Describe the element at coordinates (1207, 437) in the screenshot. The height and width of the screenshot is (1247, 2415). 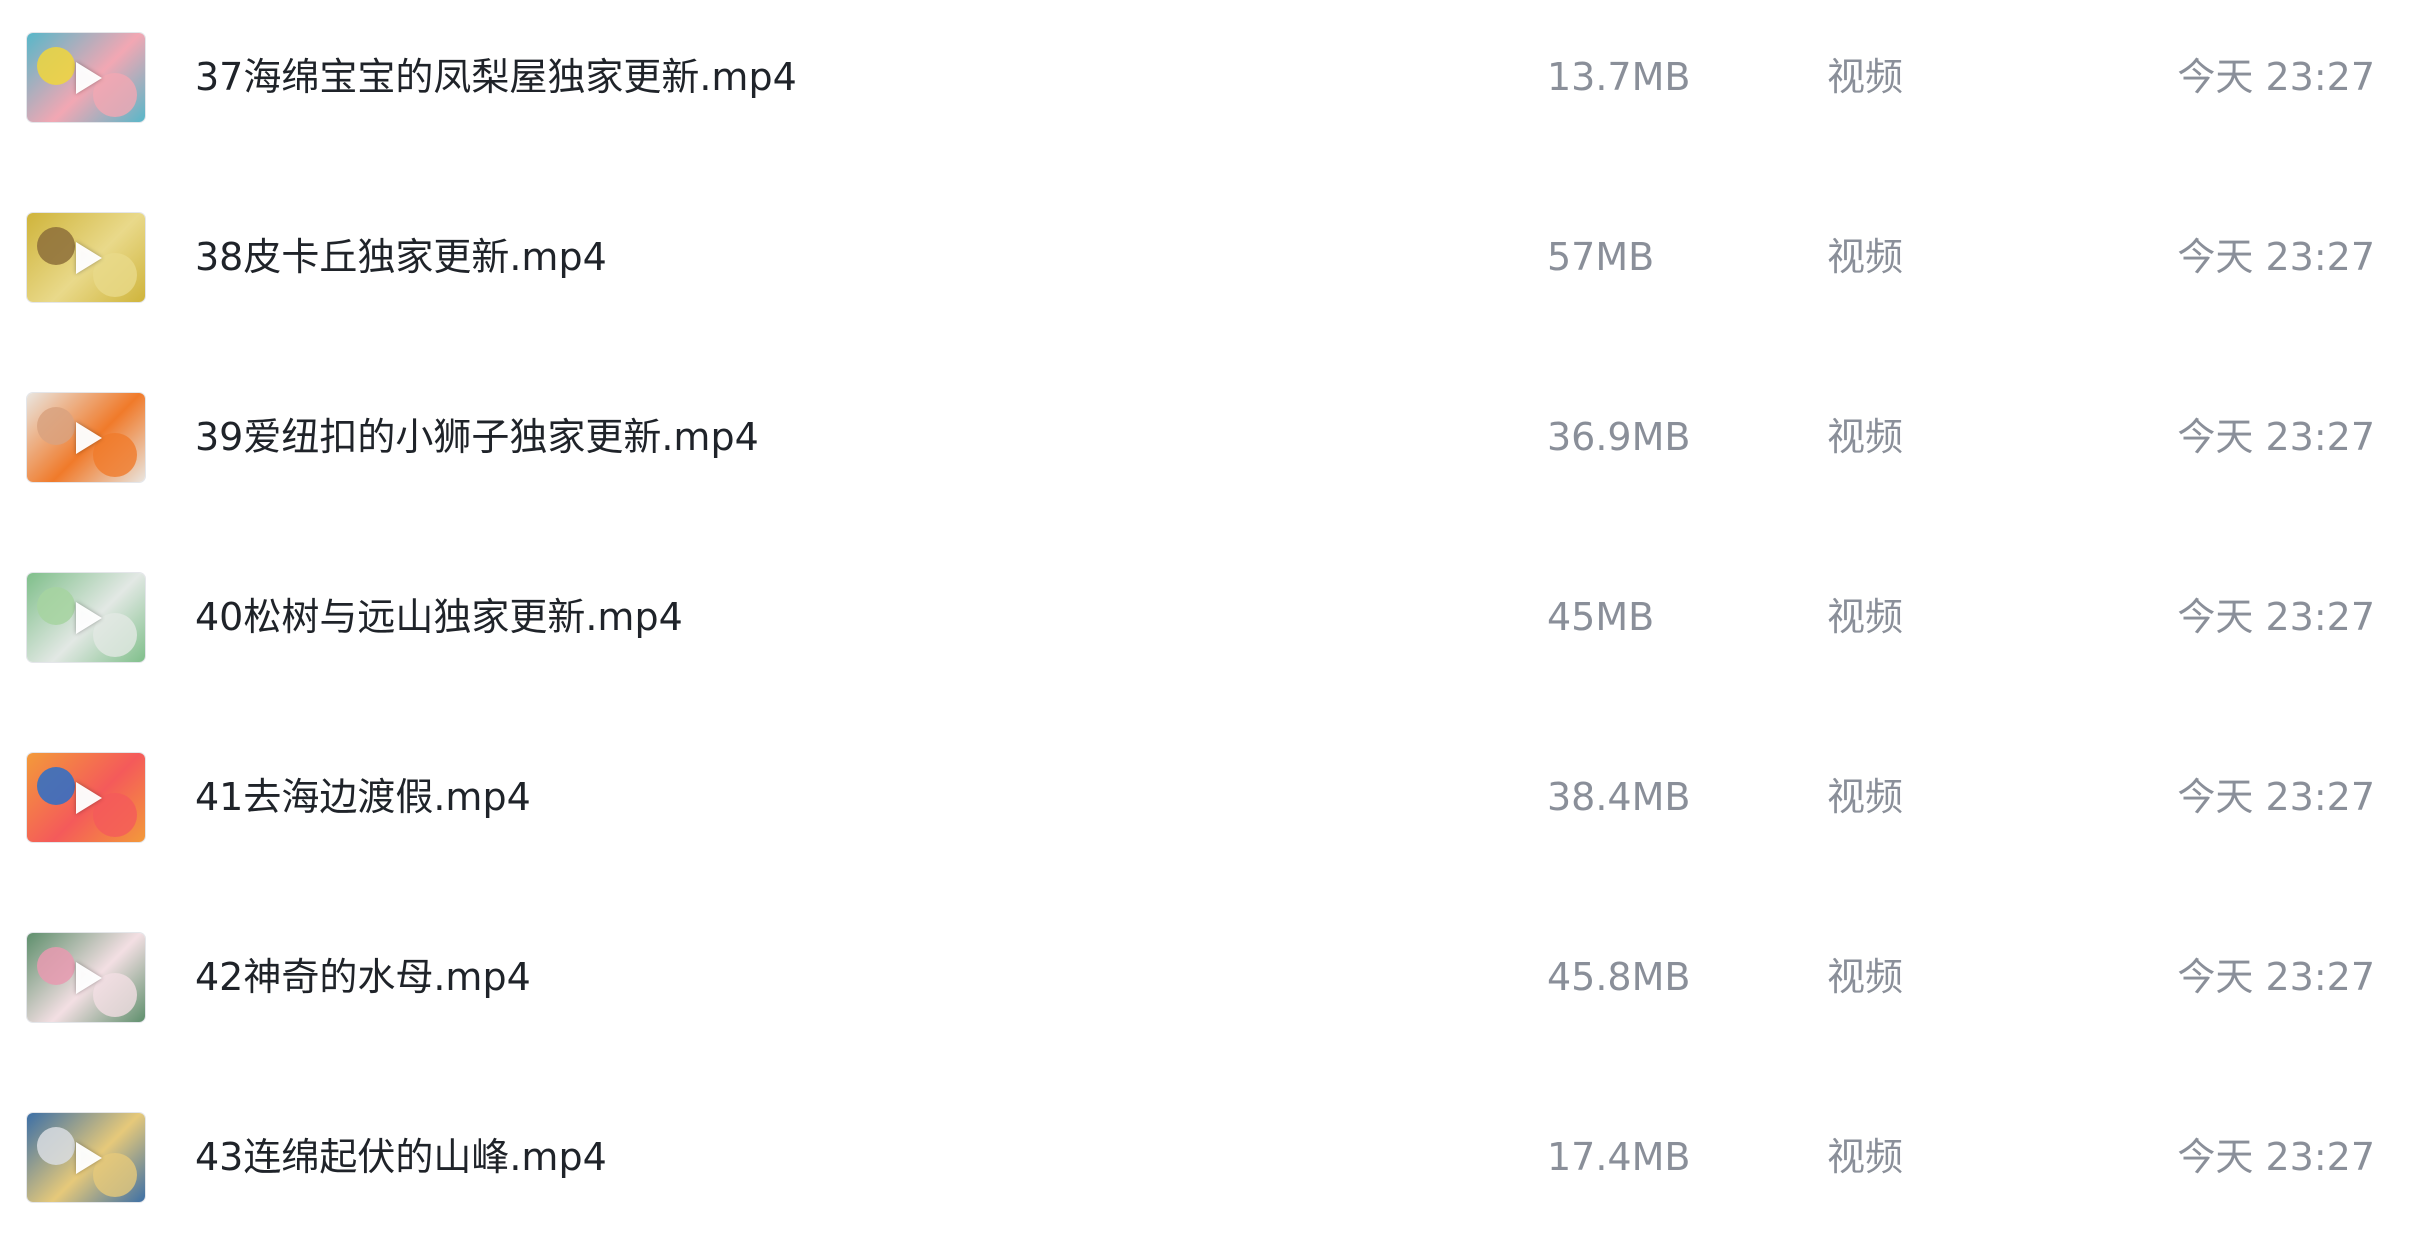
I see `file-row: 39爱纽扣的小狮子独家更新.mp4 36.9MB 视频 今天 23:27` at that location.